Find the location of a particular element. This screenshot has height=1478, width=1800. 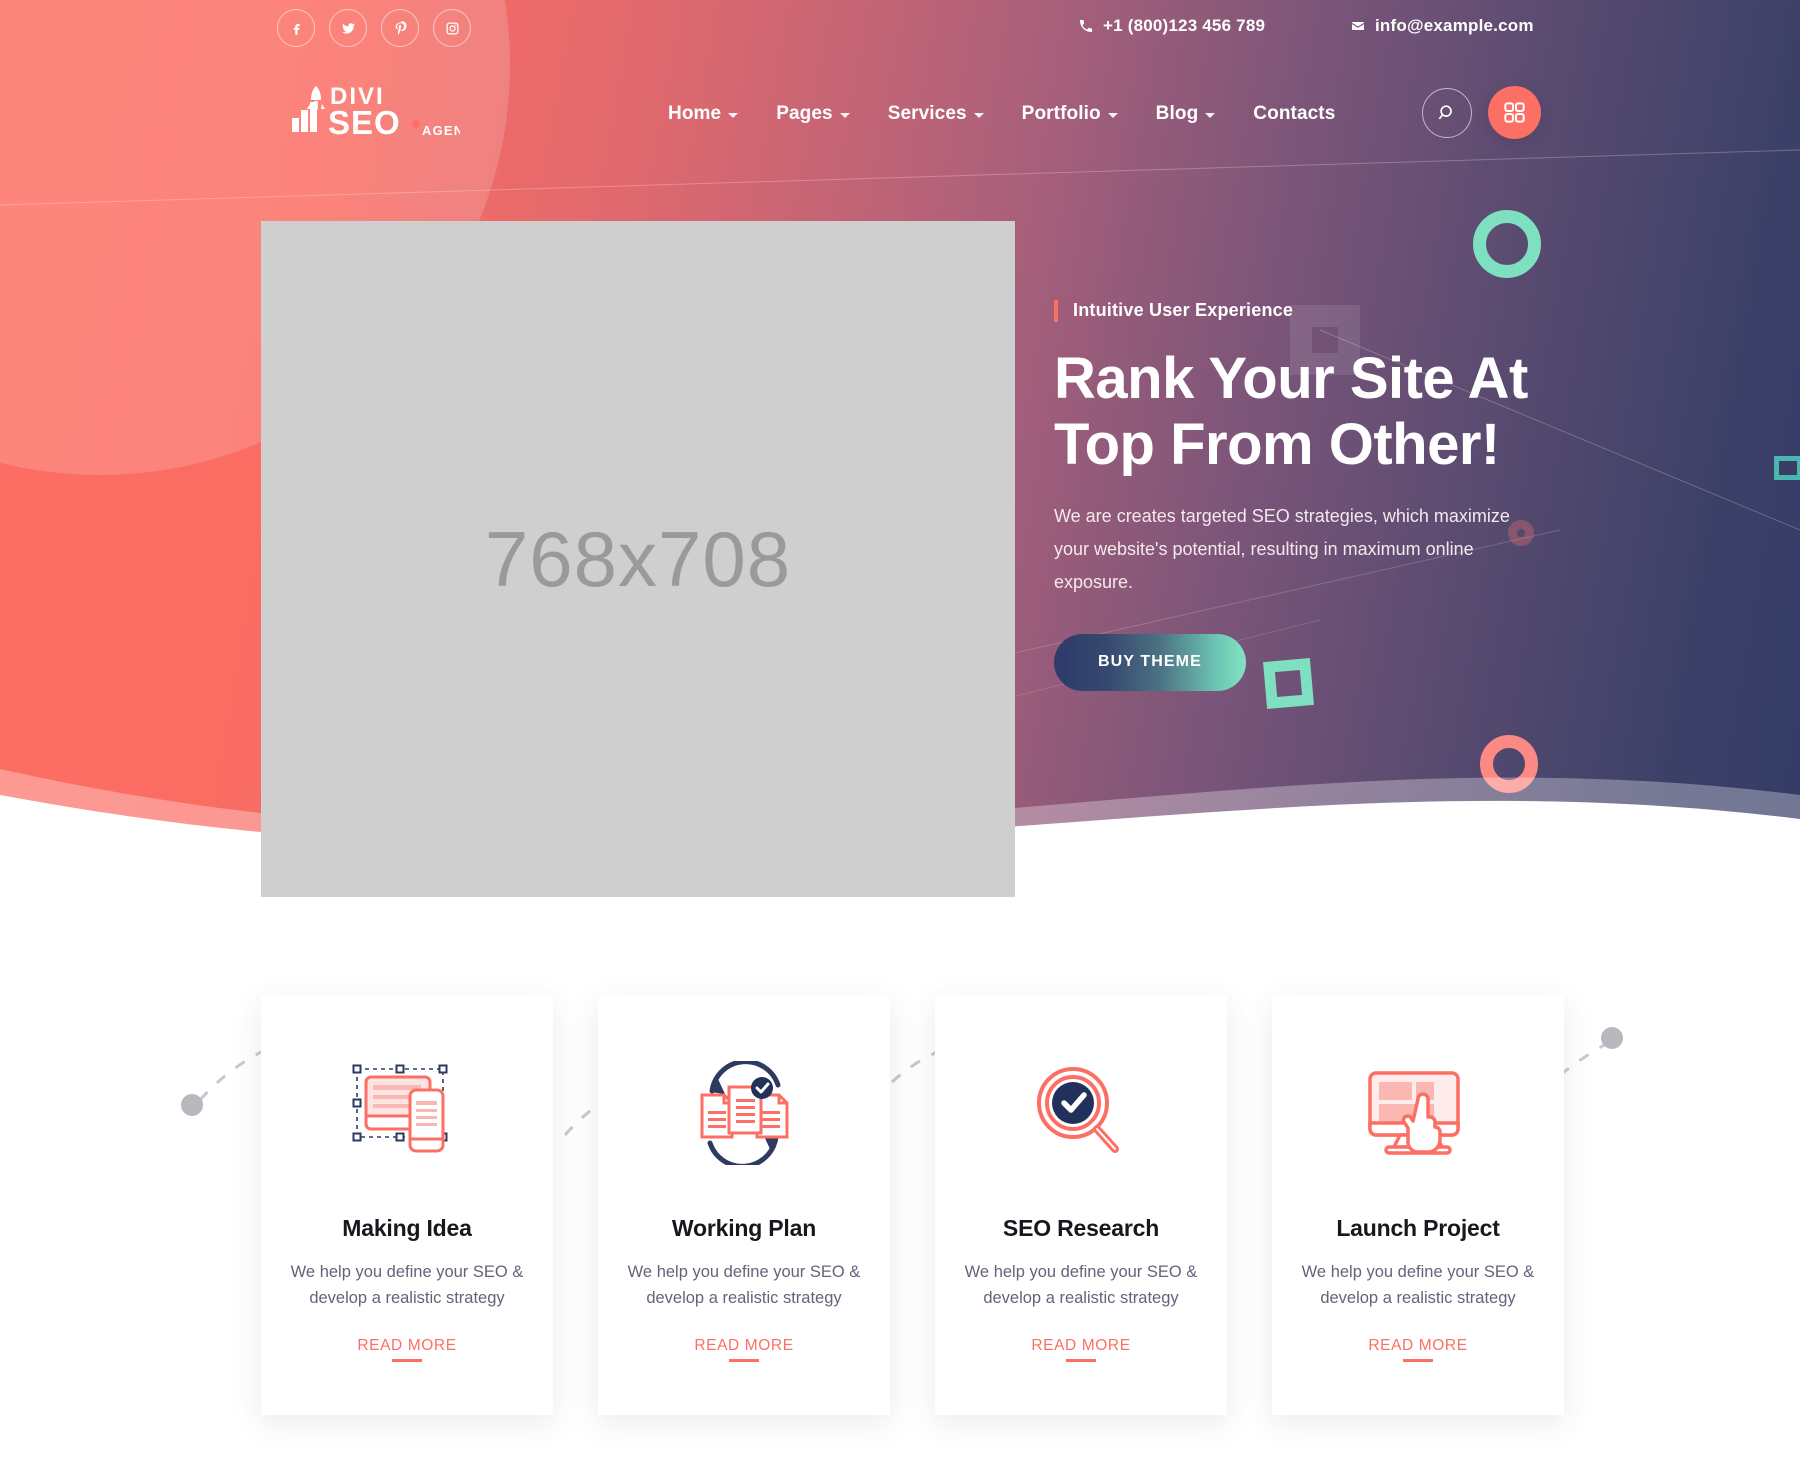

svg-text: SEO is located at coordinates (364, 122).